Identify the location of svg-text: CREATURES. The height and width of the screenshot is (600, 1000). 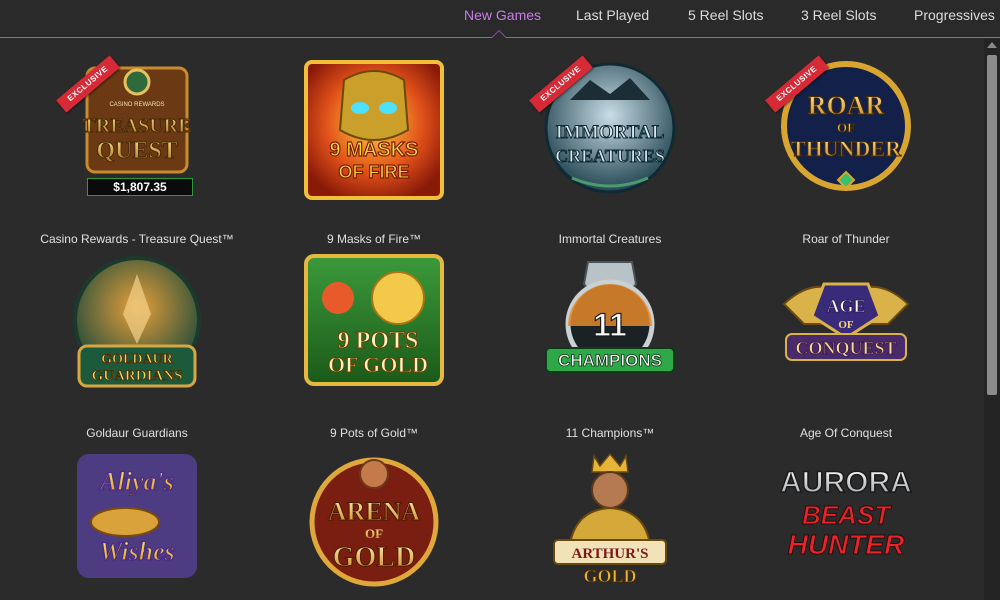
(610, 156).